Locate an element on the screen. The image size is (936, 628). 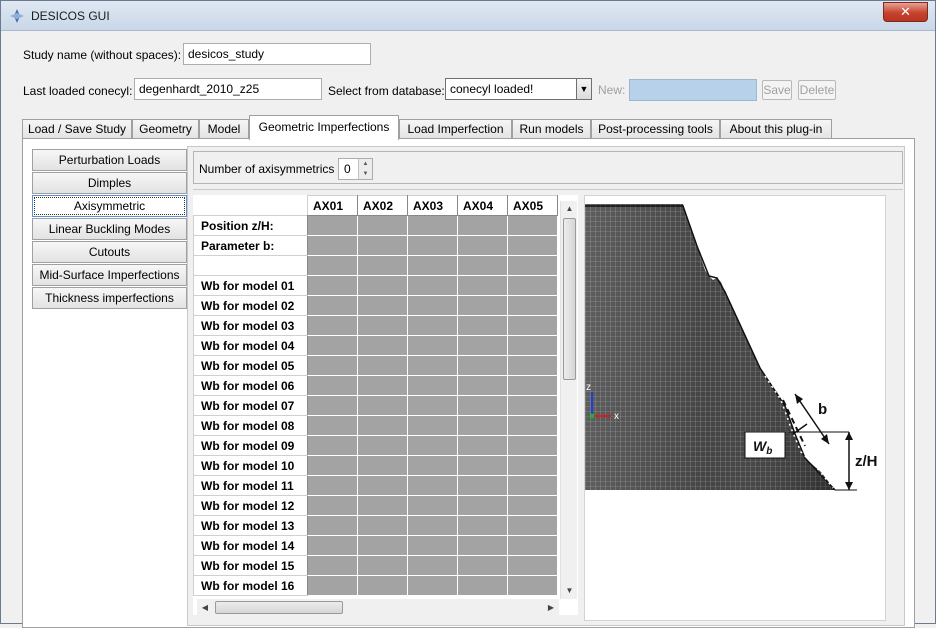
table-vertical-scrollbar: ▲ ▼ is located at coordinates (568, 400).